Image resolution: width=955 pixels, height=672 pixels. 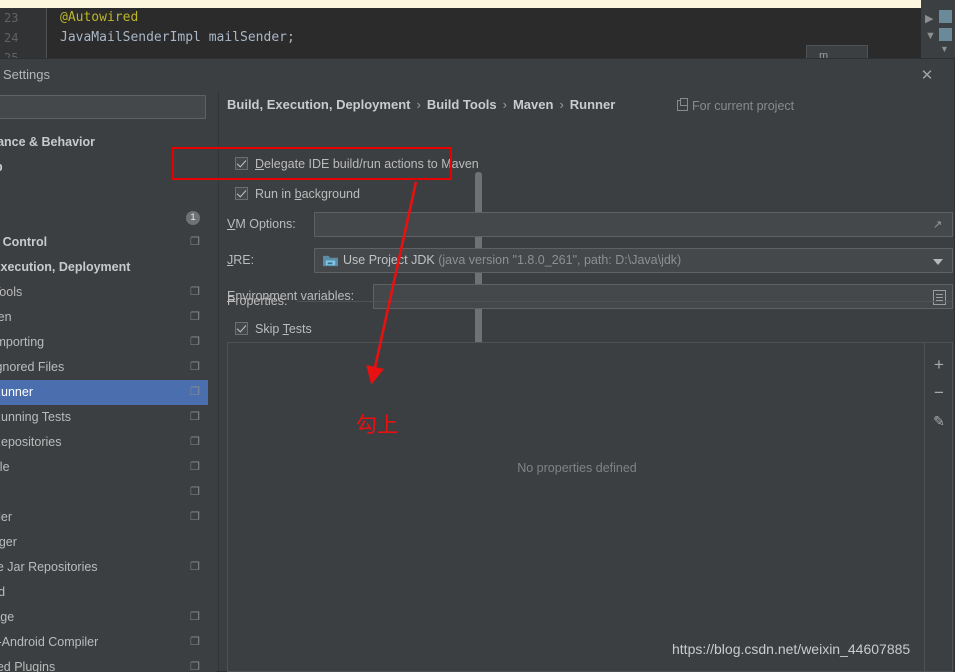 What do you see at coordinates (939, 365) in the screenshot?
I see `add-property-button: +` at bounding box center [939, 365].